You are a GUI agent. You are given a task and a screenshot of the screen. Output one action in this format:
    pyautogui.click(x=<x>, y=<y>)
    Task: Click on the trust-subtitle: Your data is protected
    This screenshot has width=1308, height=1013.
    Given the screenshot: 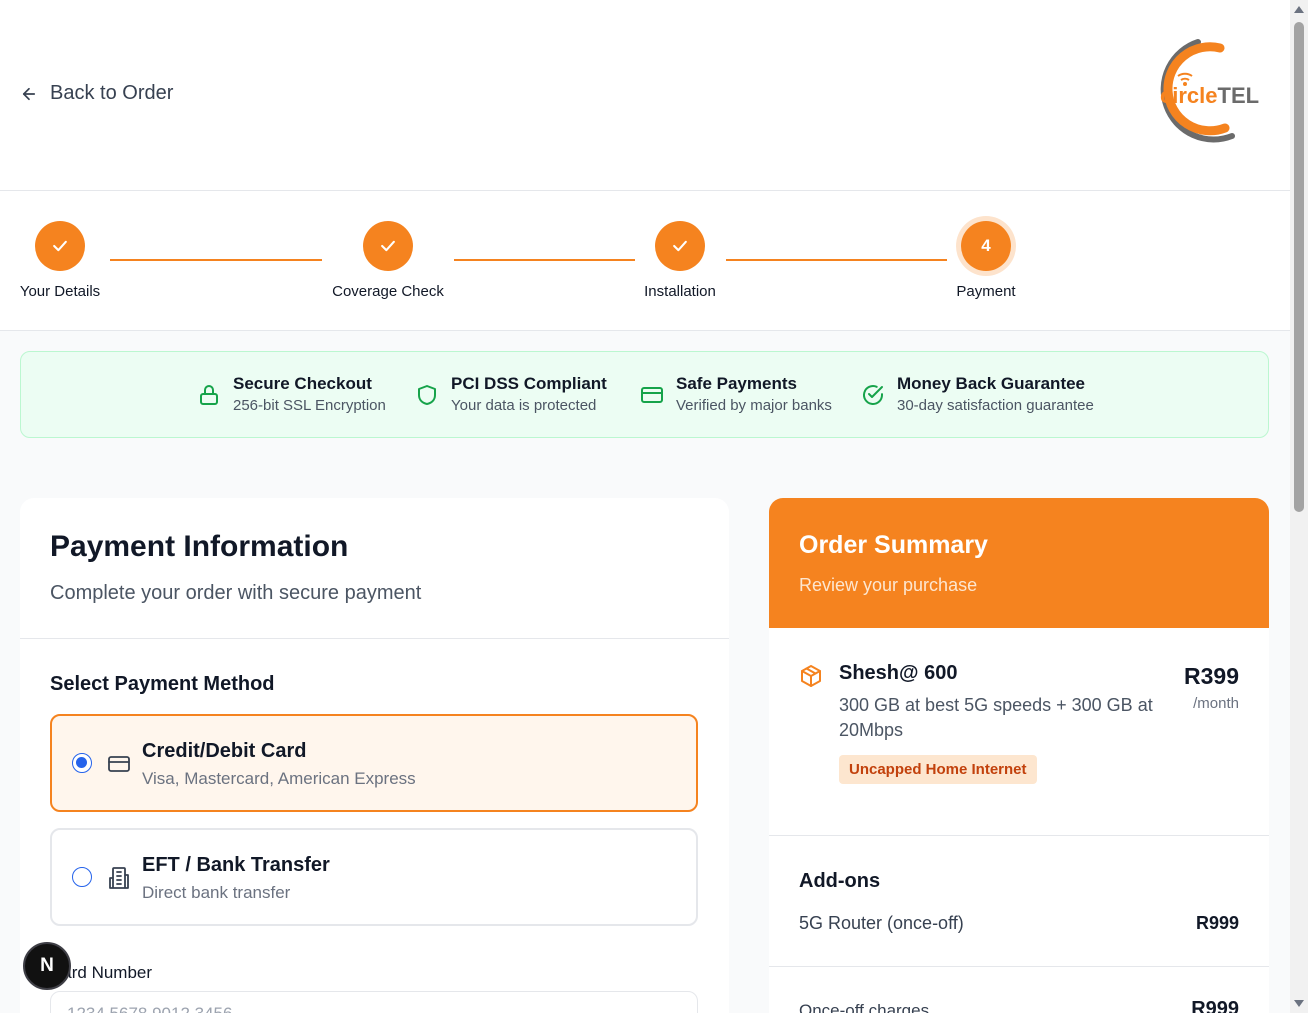 What is the action you would take?
    pyautogui.click(x=524, y=405)
    